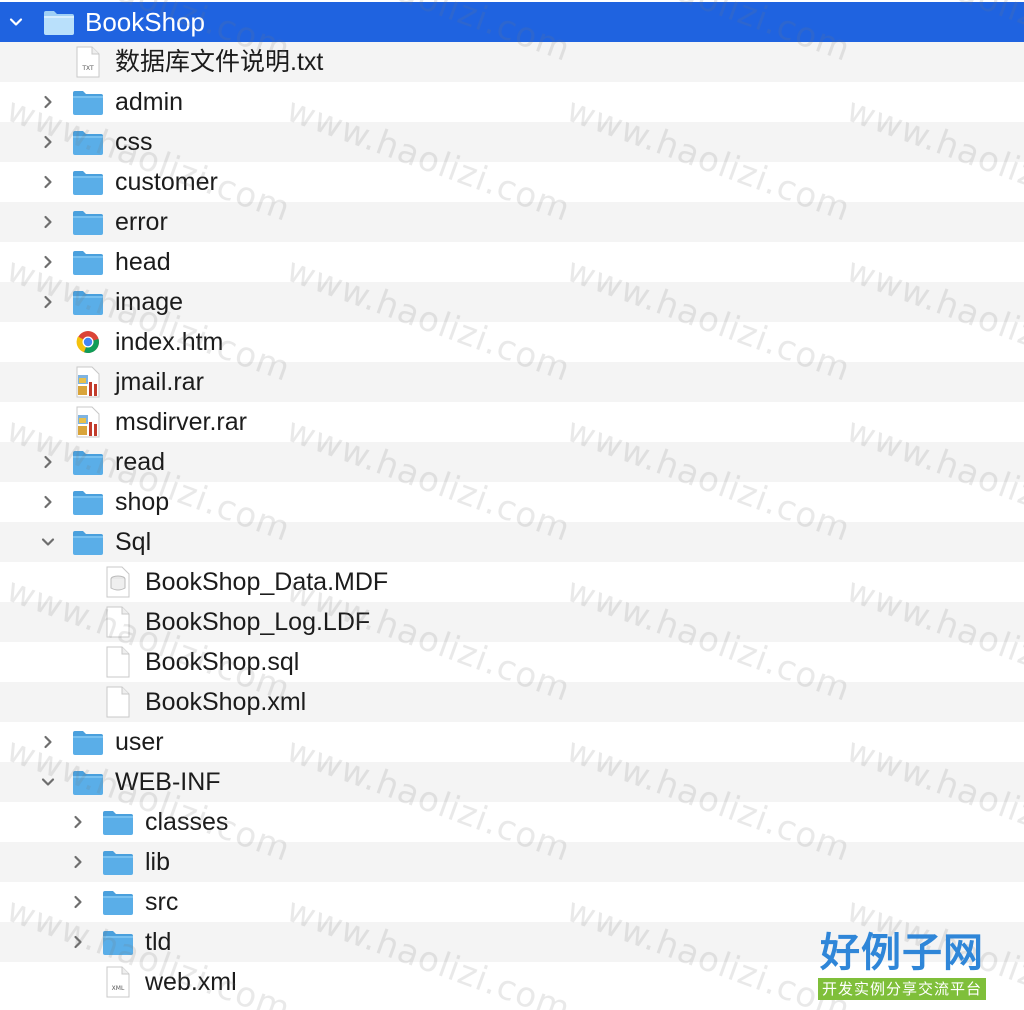  Describe the element at coordinates (118, 988) in the screenshot. I see `svg-text: XML` at that location.